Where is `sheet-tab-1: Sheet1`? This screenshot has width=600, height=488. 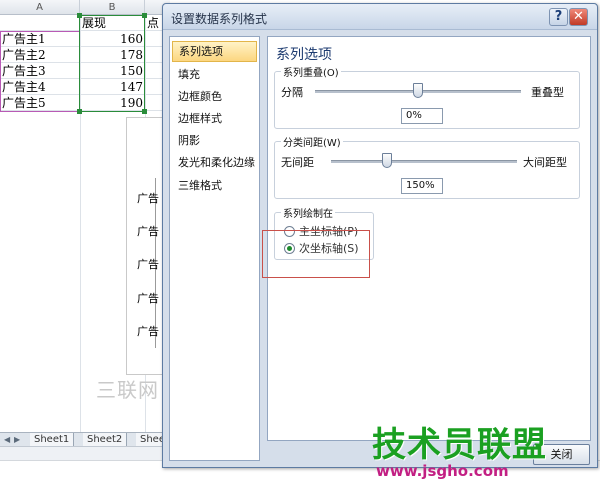 sheet-tab-1: Sheet1 is located at coordinates (52, 440).